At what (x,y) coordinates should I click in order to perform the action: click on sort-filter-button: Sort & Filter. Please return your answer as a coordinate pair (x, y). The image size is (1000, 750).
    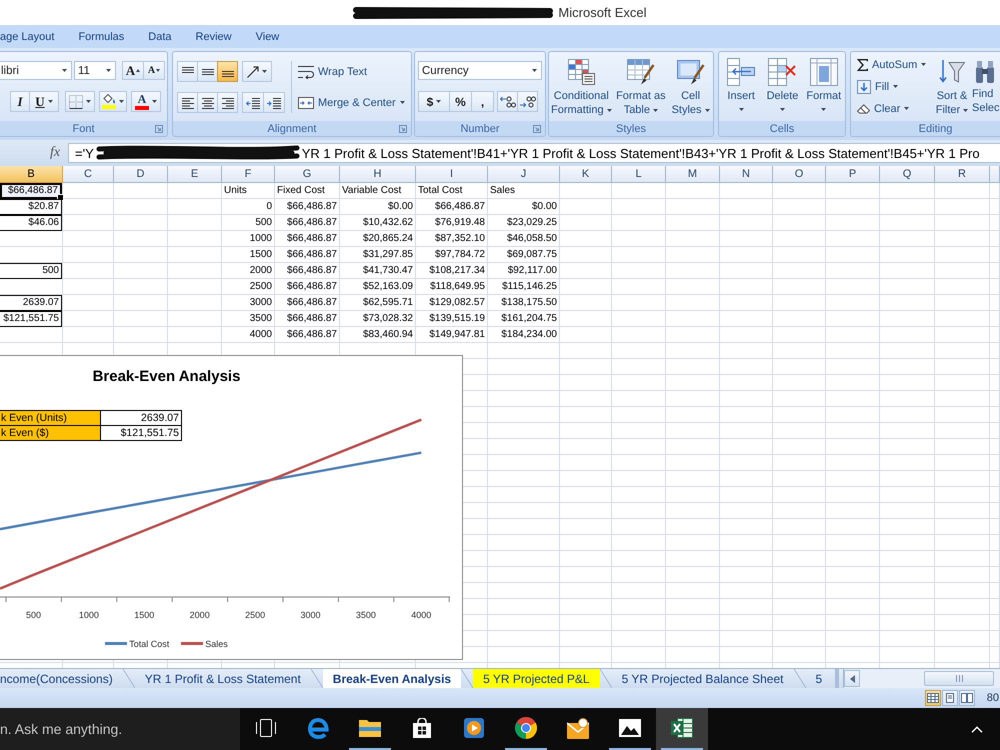
    Looking at the image, I should click on (952, 86).